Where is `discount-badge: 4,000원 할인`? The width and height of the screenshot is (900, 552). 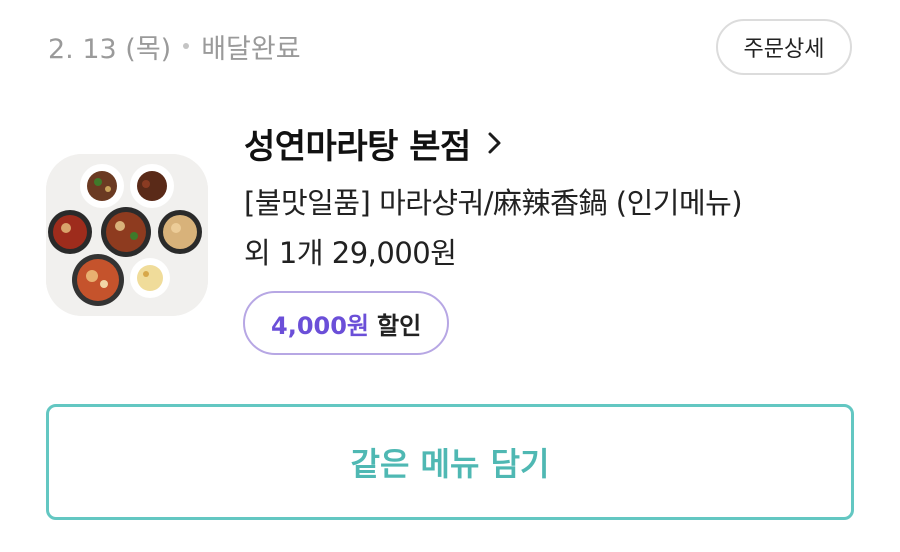 discount-badge: 4,000원 할인 is located at coordinates (346, 323).